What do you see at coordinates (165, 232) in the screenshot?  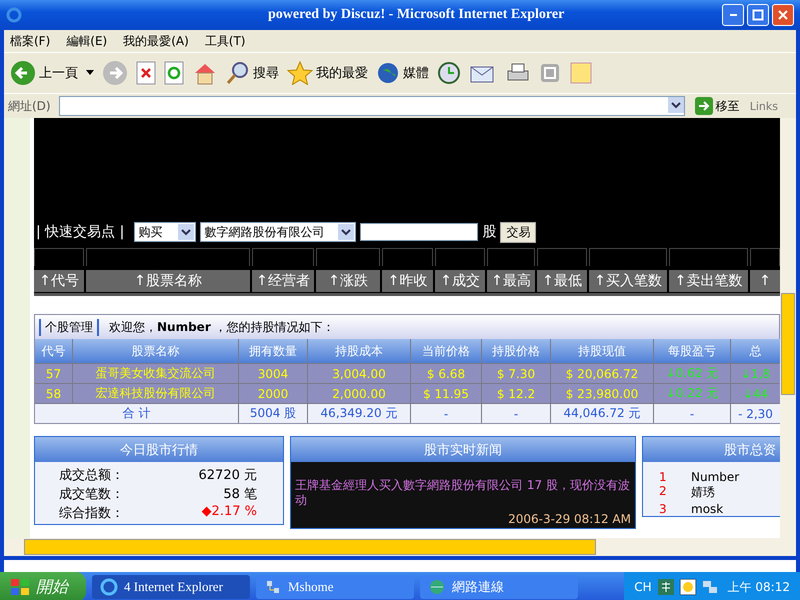 I see `action-select: 购买` at bounding box center [165, 232].